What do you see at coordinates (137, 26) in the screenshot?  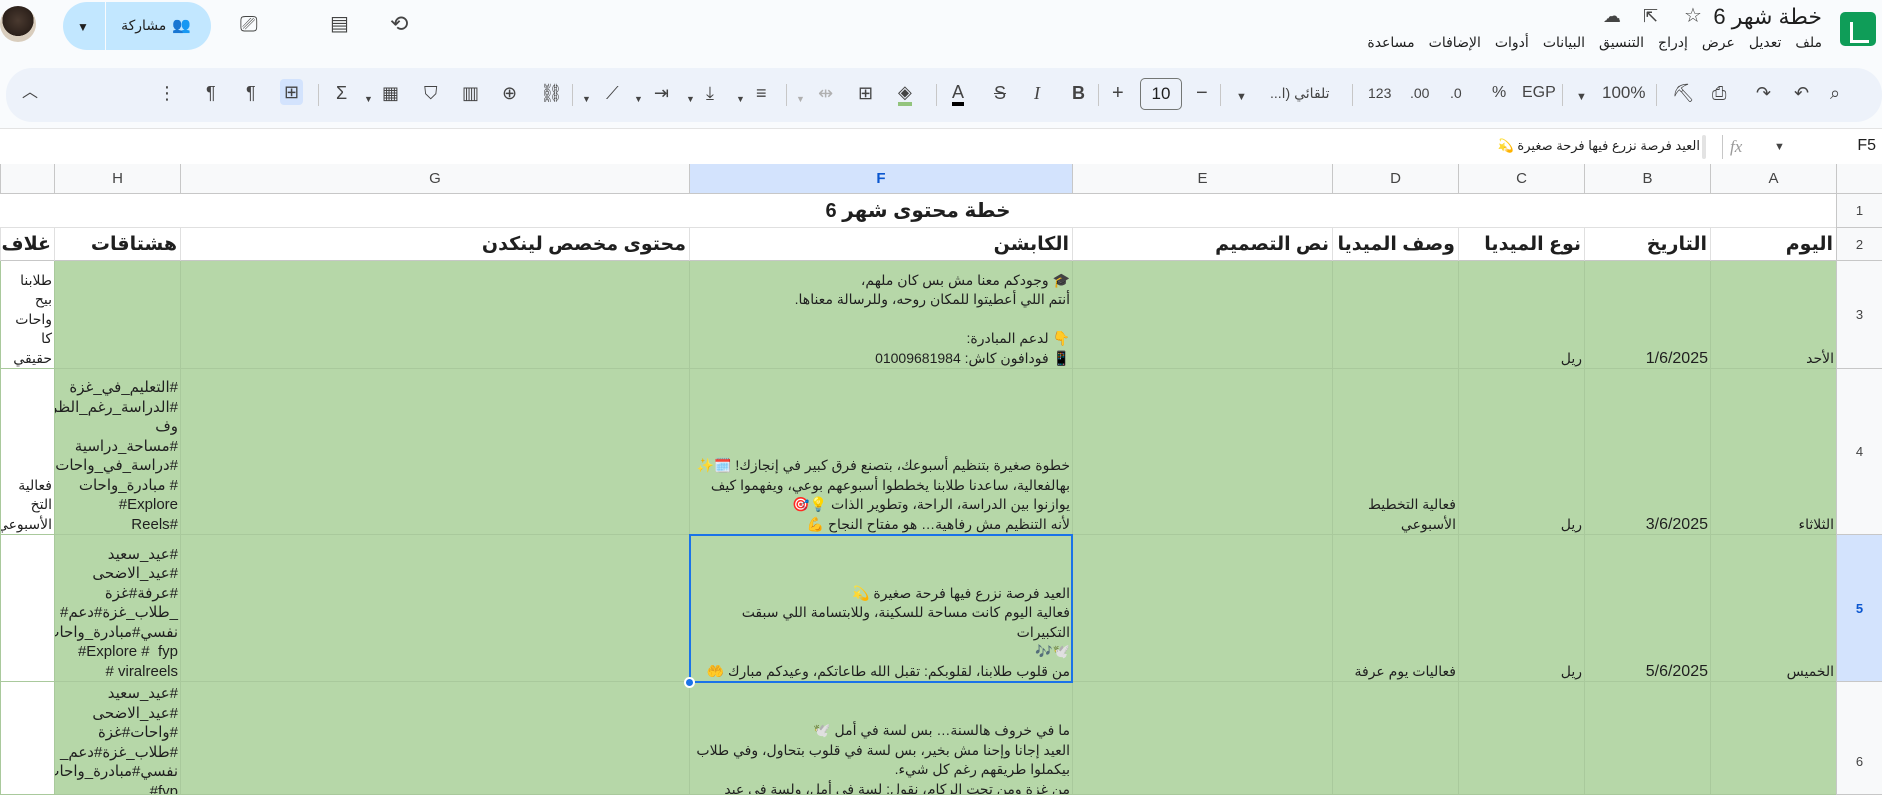 I see `share-button: 👥 مشاركة ▼` at bounding box center [137, 26].